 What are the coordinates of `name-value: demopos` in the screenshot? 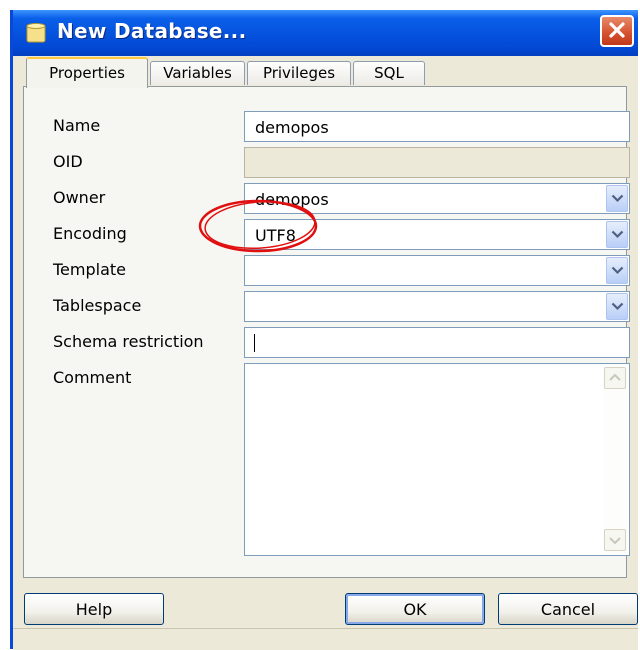 It's located at (292, 127).